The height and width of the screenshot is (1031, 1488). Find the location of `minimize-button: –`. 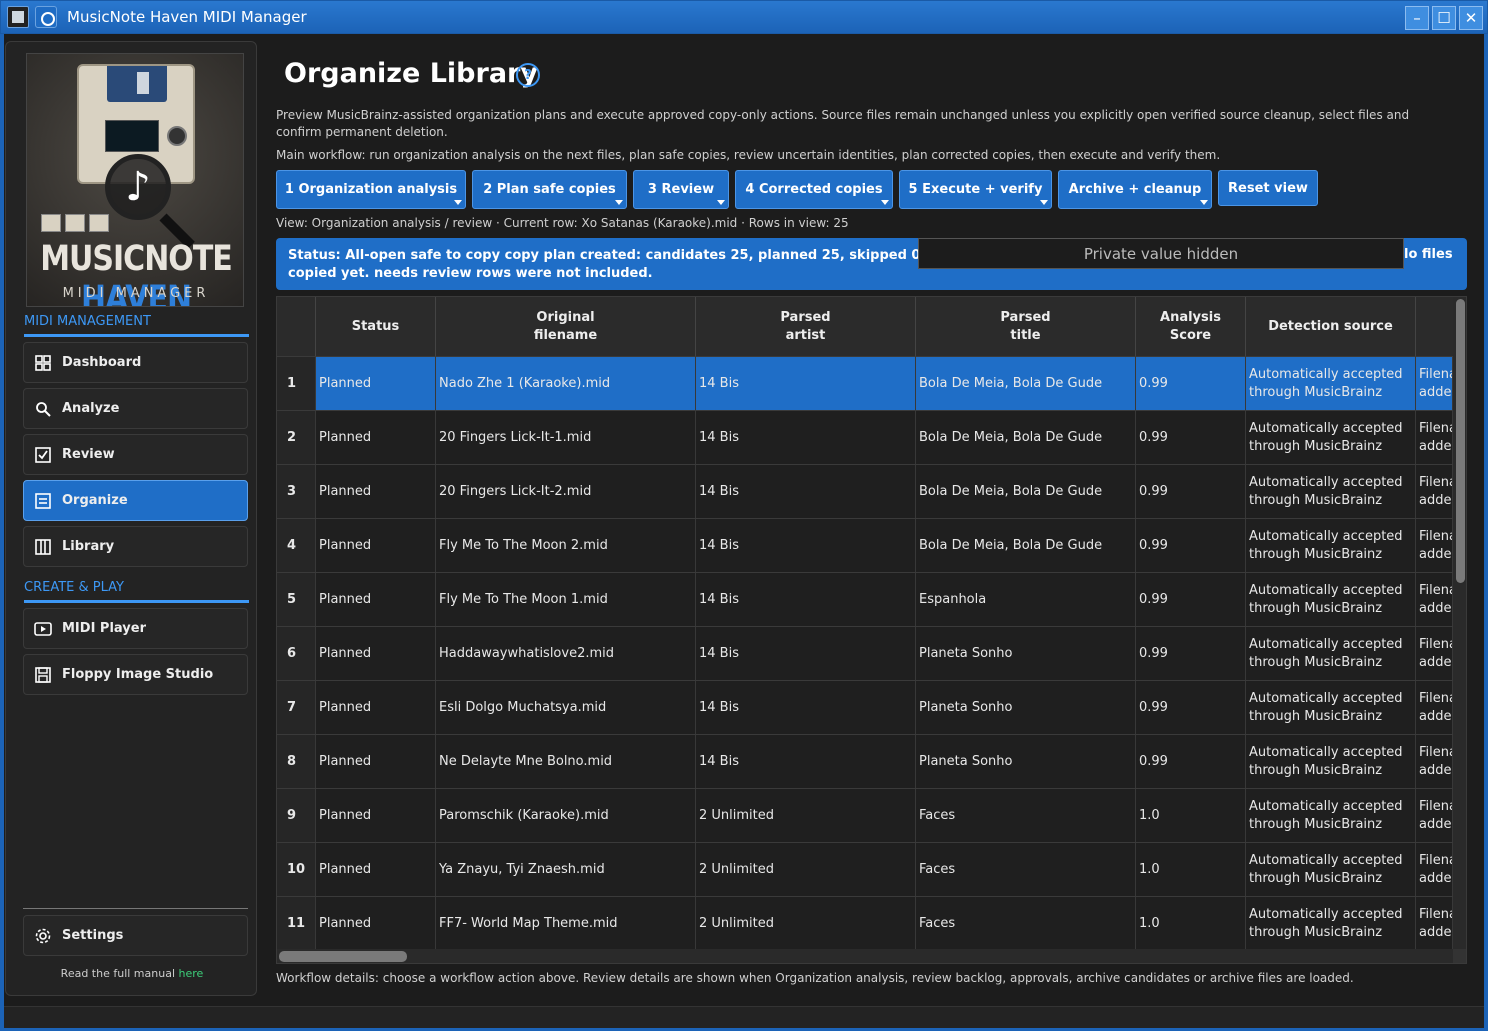

minimize-button: – is located at coordinates (1417, 18).